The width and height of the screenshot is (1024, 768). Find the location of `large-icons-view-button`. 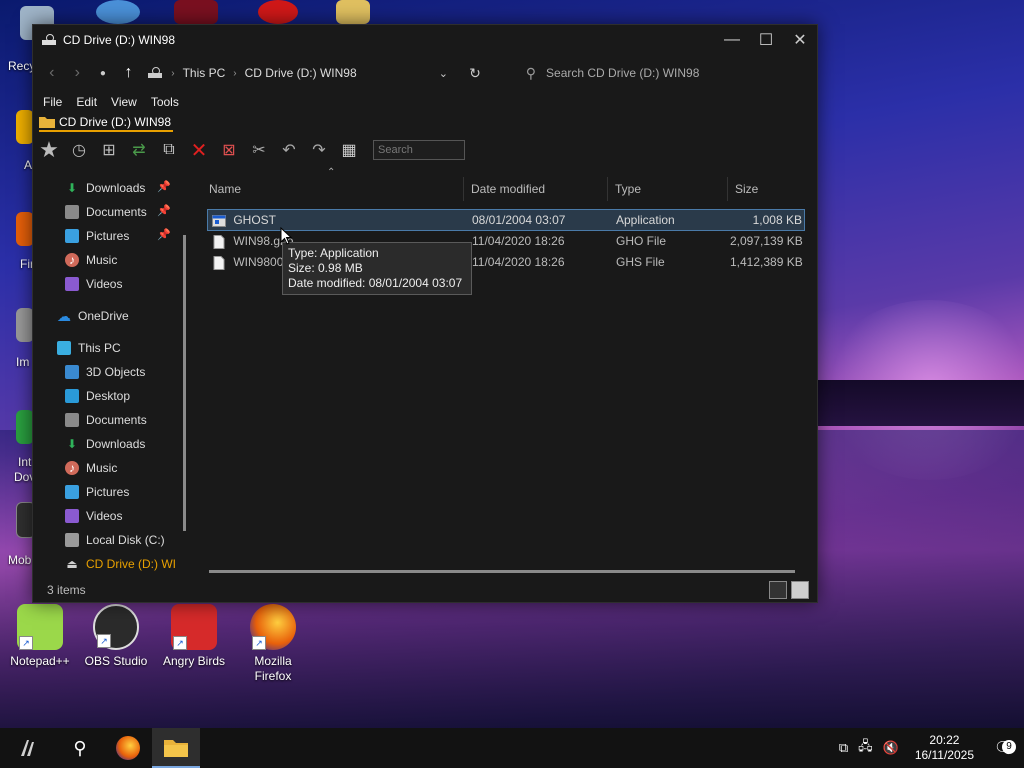

large-icons-view-button is located at coordinates (800, 590).